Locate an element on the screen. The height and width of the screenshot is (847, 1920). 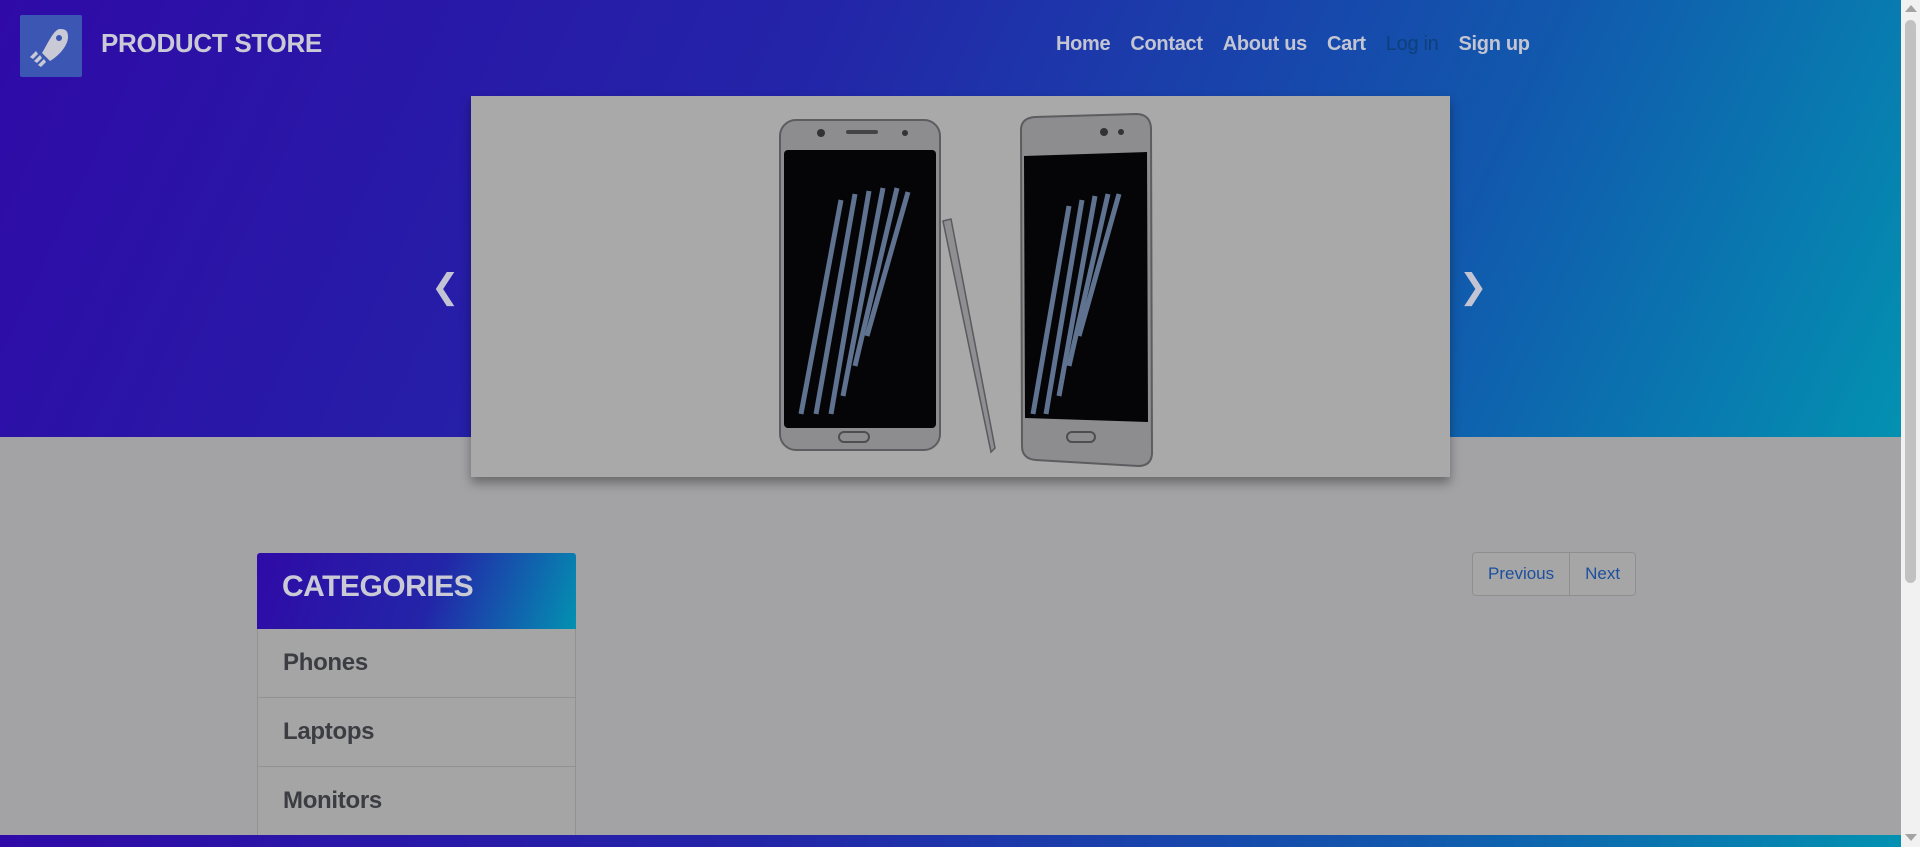
nav-cart: Cart is located at coordinates (1346, 44).